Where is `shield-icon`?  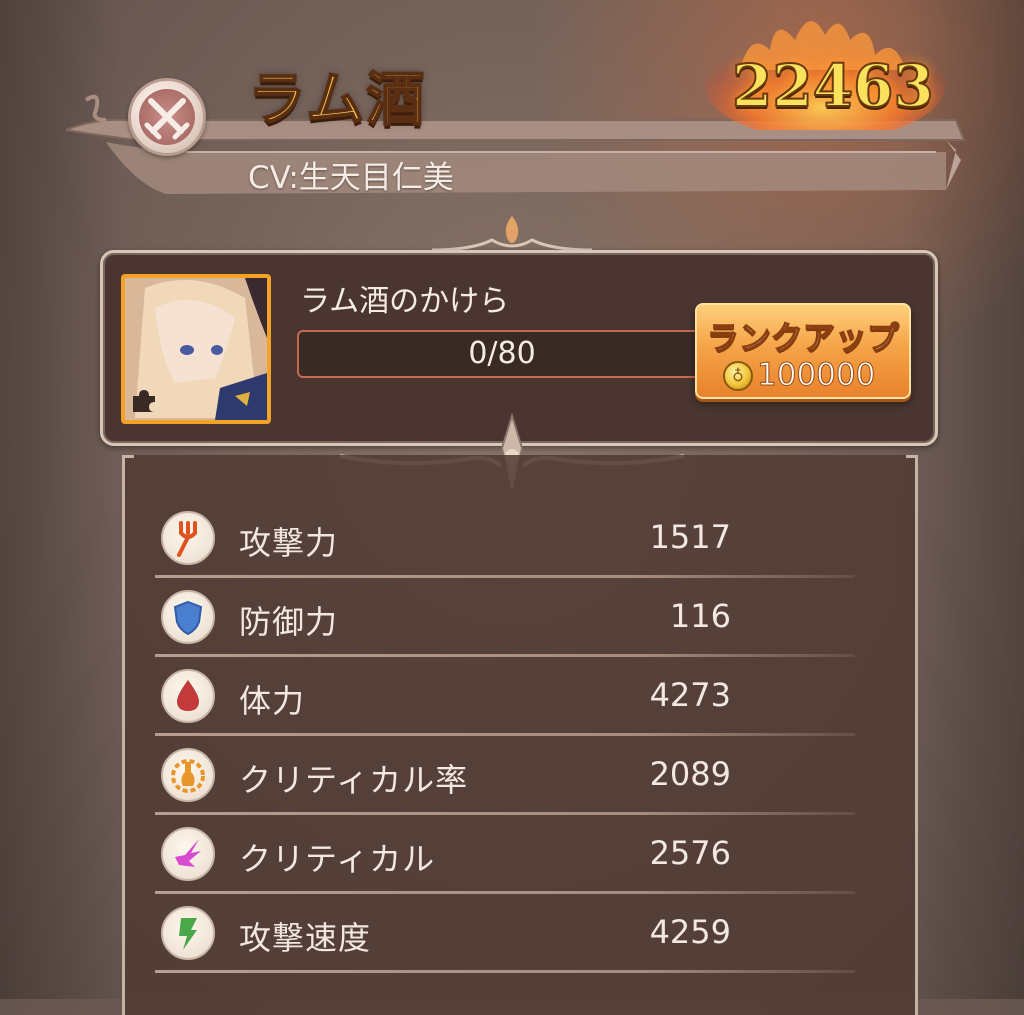
shield-icon is located at coordinates (188, 617).